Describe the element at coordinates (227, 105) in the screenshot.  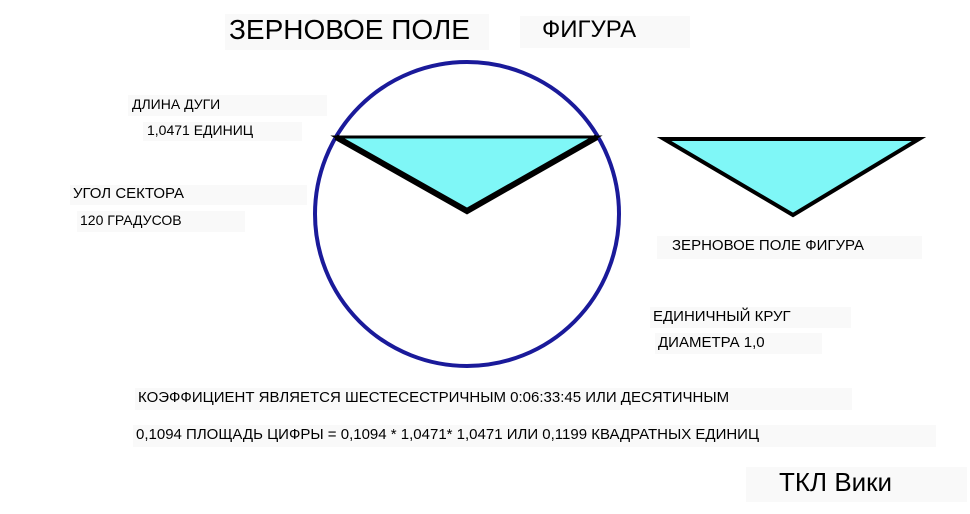
I see `arc-length-label: ДЛИНА ДУГИ` at that location.